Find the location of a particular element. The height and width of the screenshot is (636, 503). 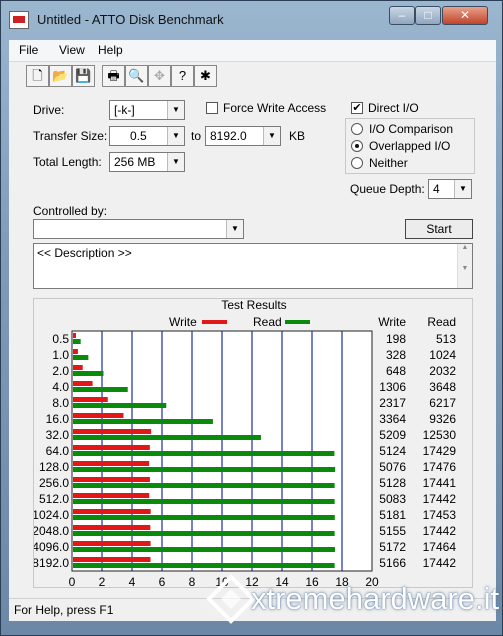

overlapped-io-radio is located at coordinates (357, 146).